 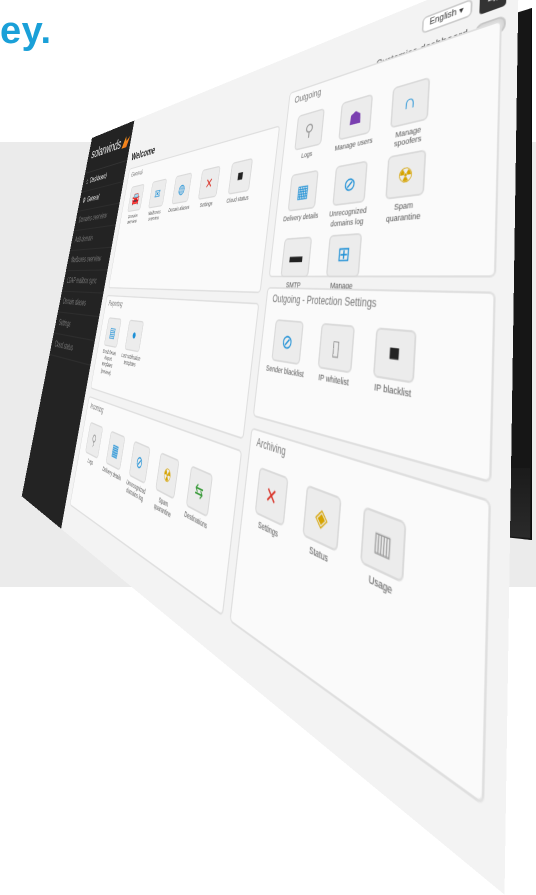 I want to click on page-headline: ey., so click(x=26, y=31).